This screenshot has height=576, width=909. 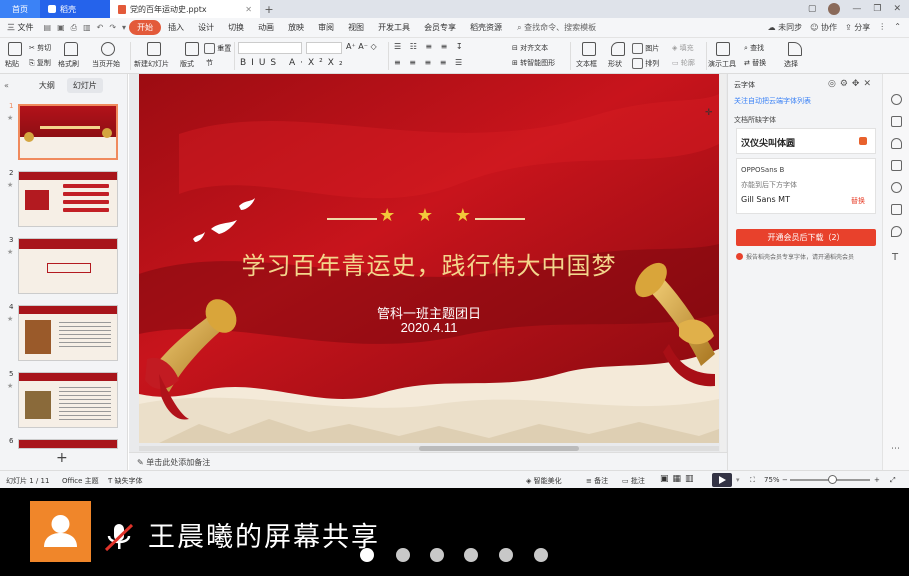 What do you see at coordinates (785, 27) in the screenshot?
I see `sync-button: ☁ 未同步` at bounding box center [785, 27].